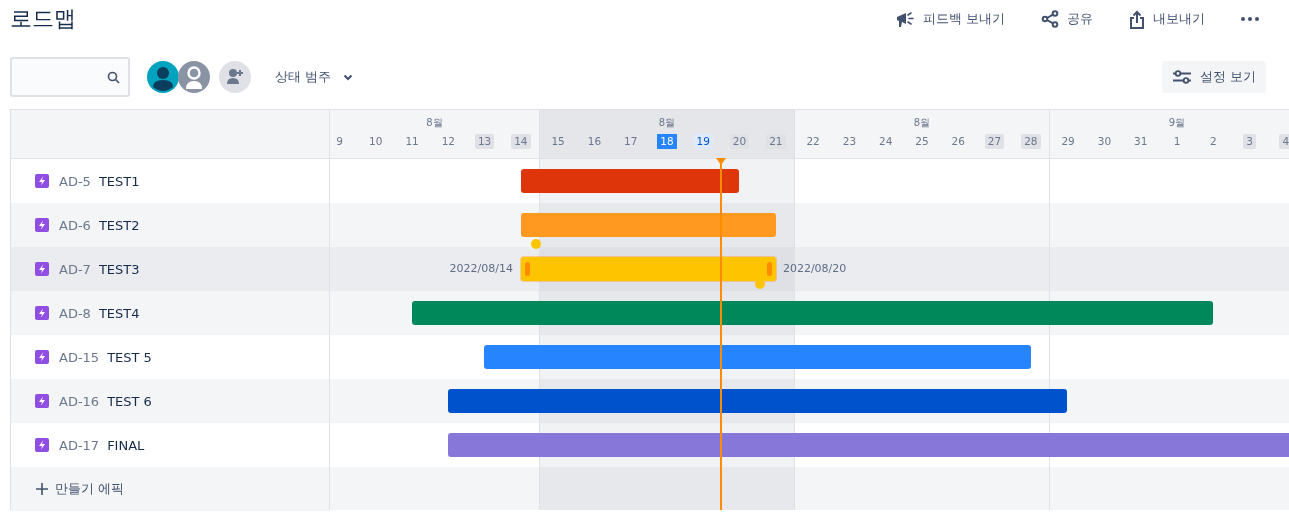 This screenshot has height=530, width=1289. Describe the element at coordinates (594, 141) in the screenshot. I see `day-label: 16` at that location.